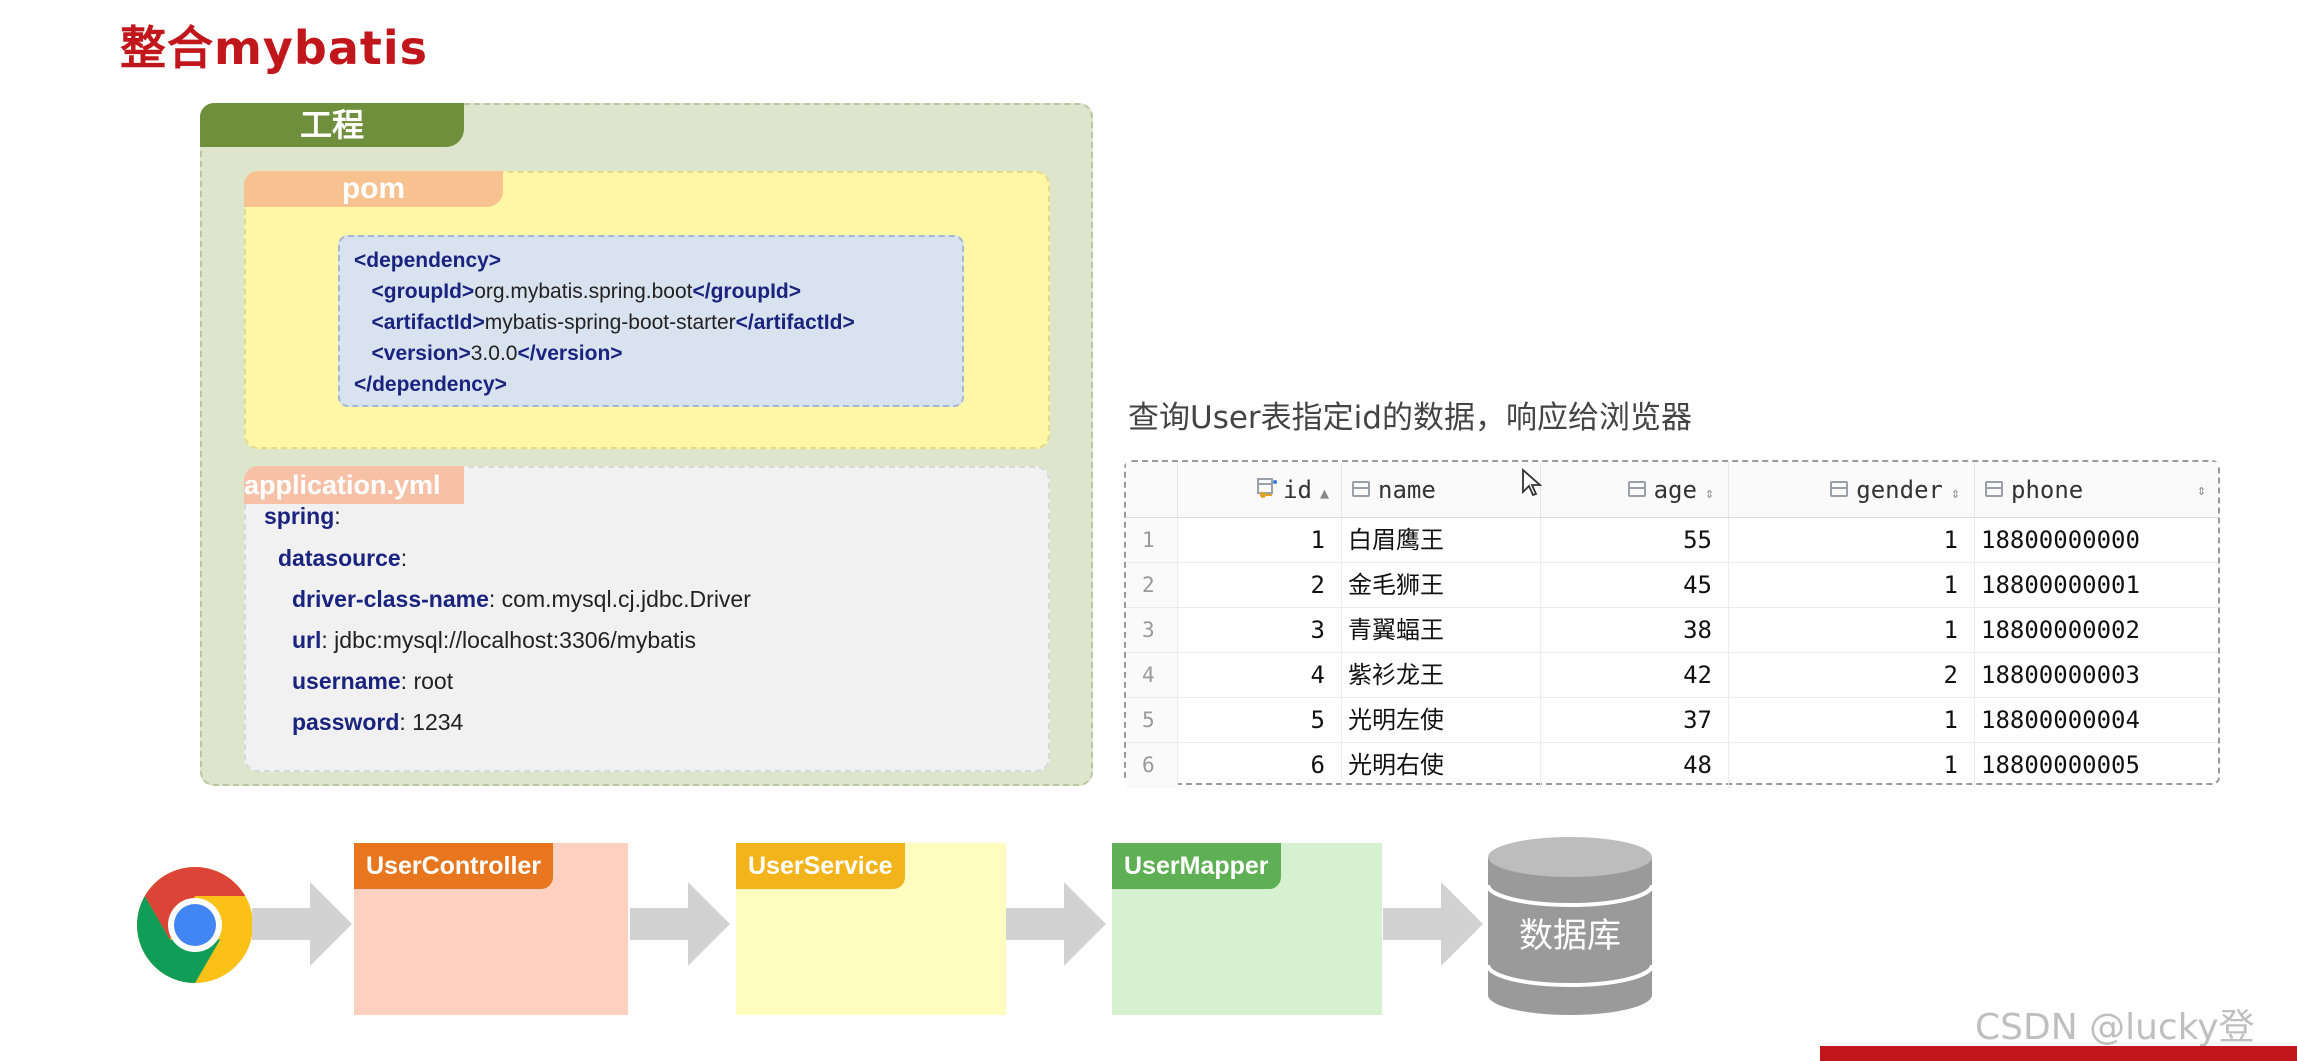 The width and height of the screenshot is (2297, 1061). What do you see at coordinates (1635, 490) in the screenshot?
I see `column-header-age: age ⇕` at bounding box center [1635, 490].